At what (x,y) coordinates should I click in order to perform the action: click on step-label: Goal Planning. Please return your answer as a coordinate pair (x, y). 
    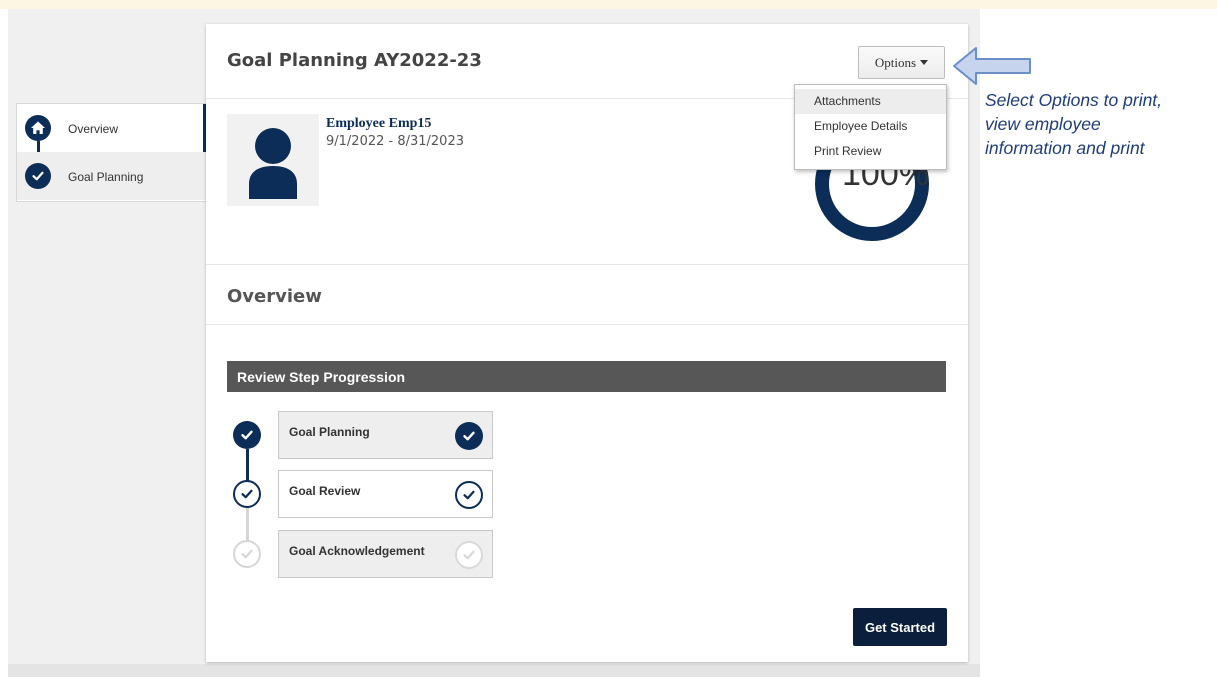
    Looking at the image, I should click on (329, 432).